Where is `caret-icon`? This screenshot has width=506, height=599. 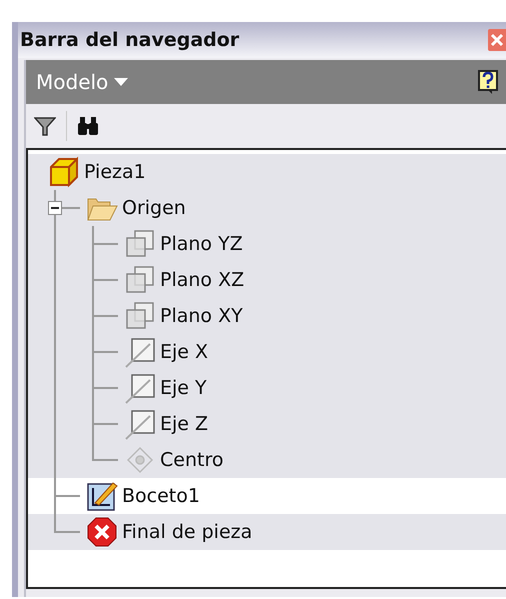
caret-icon is located at coordinates (121, 82).